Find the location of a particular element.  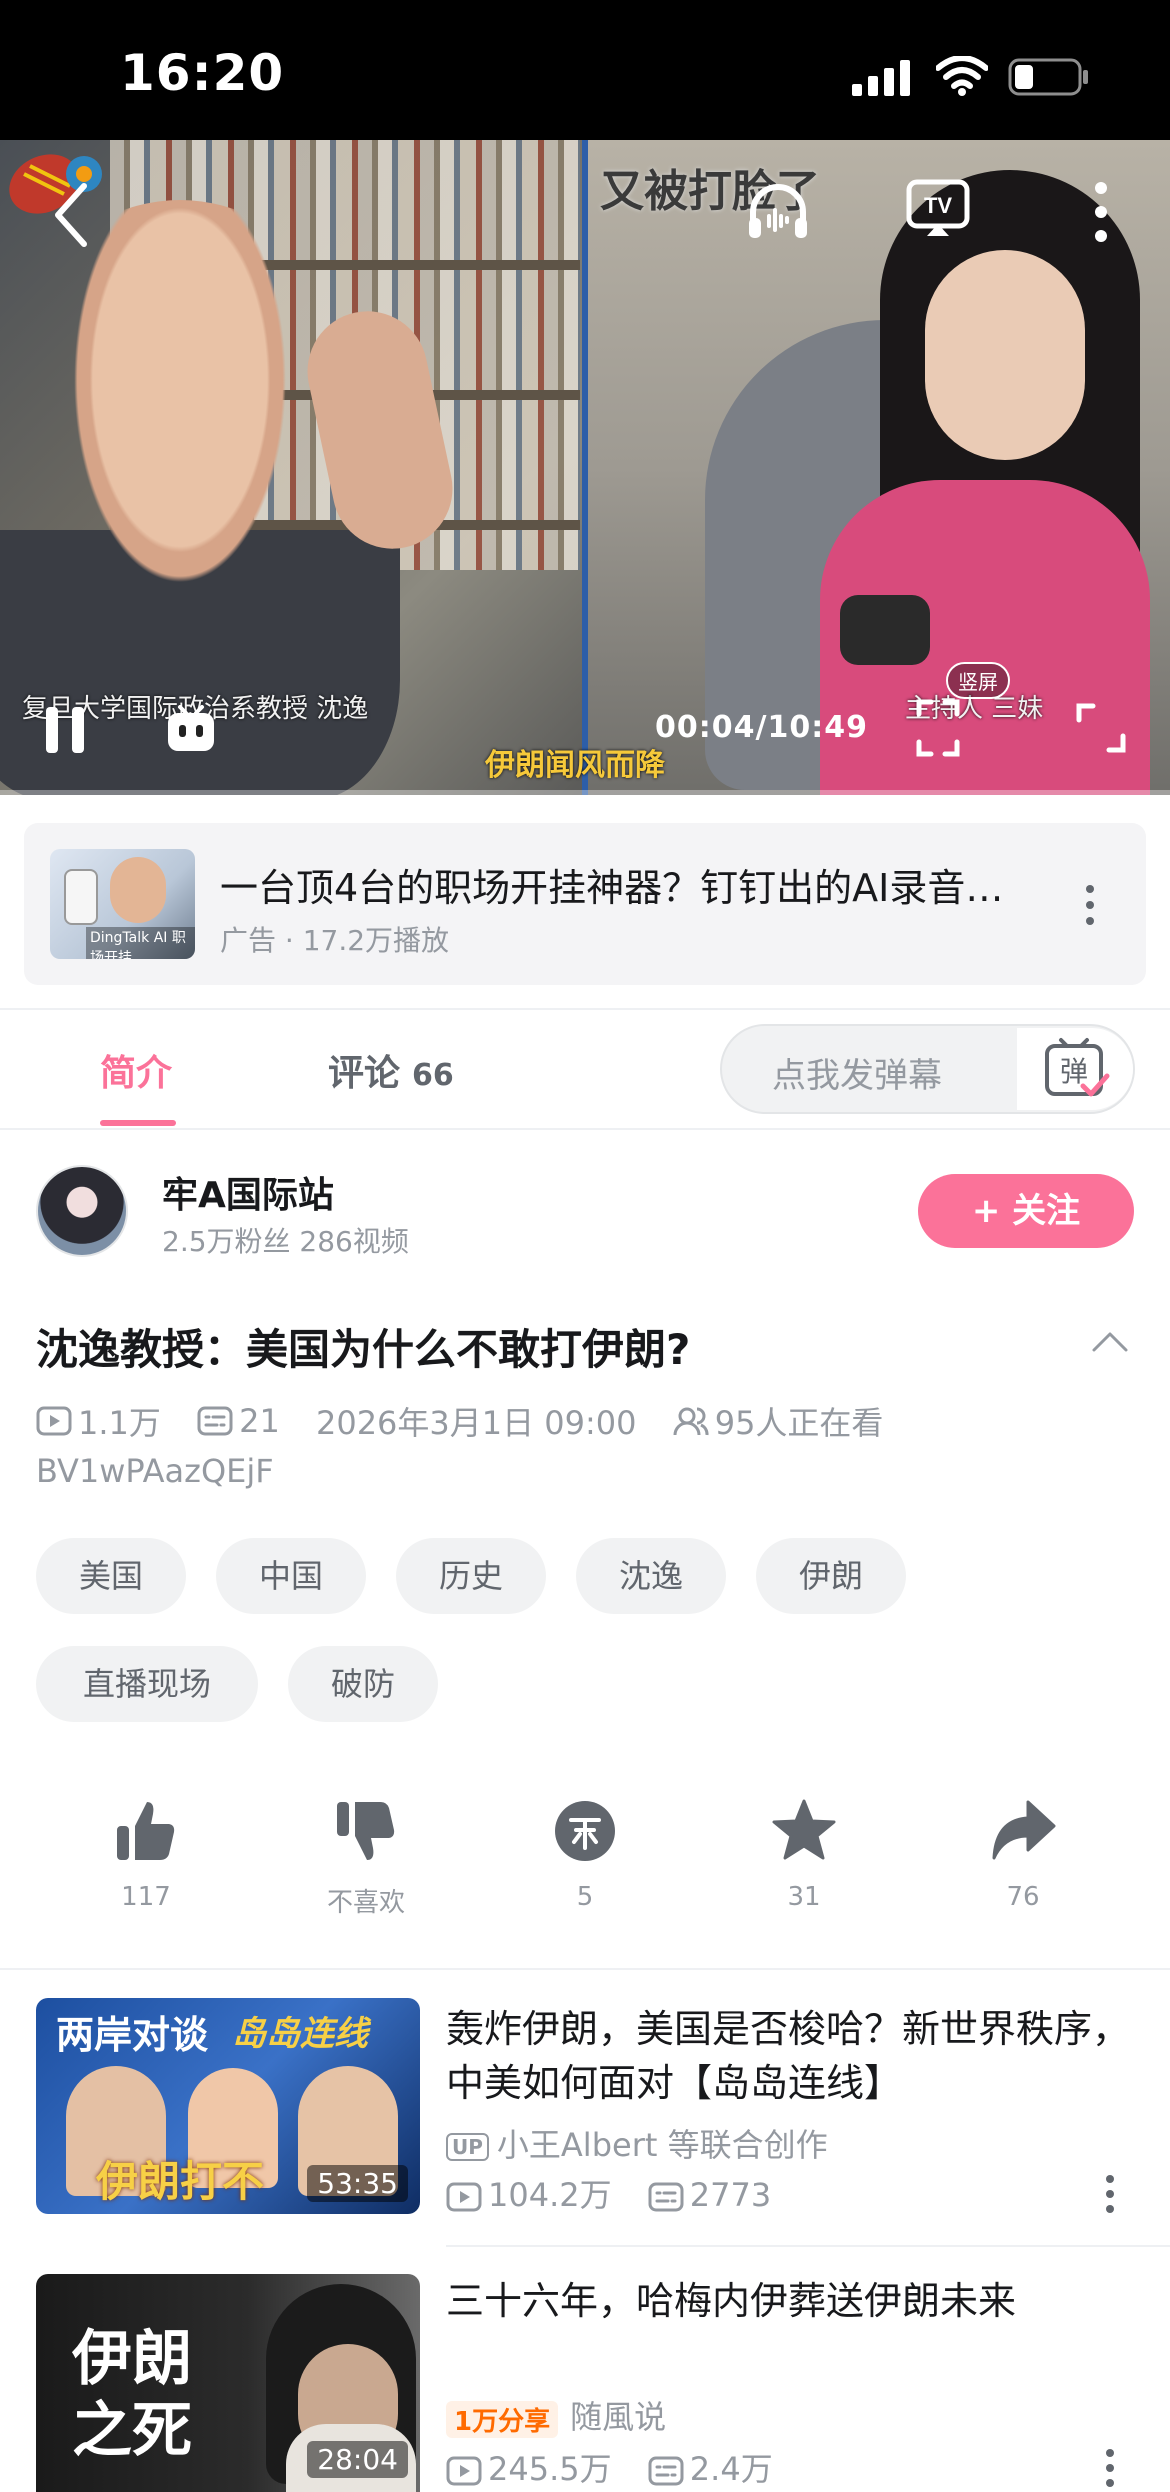

related-stats: 104.2万 2773 is located at coordinates (608, 2193).